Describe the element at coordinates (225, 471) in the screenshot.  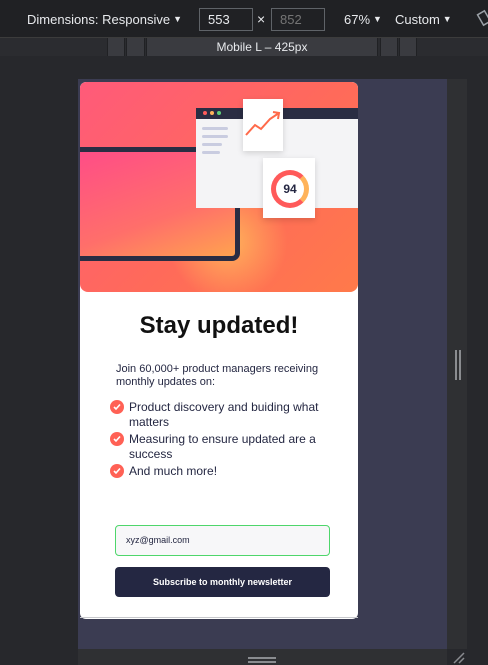
I see `list-item: And much more!` at that location.